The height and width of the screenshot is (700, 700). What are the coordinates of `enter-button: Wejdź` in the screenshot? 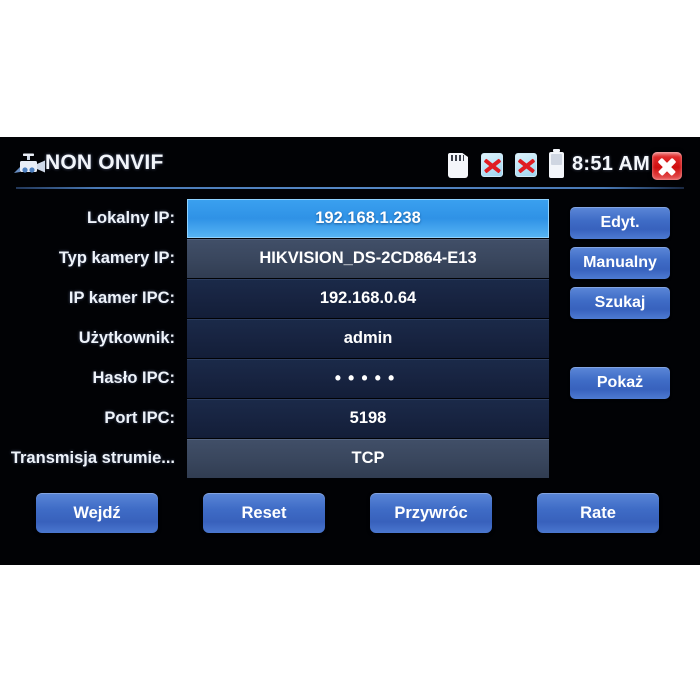 It's located at (97, 513).